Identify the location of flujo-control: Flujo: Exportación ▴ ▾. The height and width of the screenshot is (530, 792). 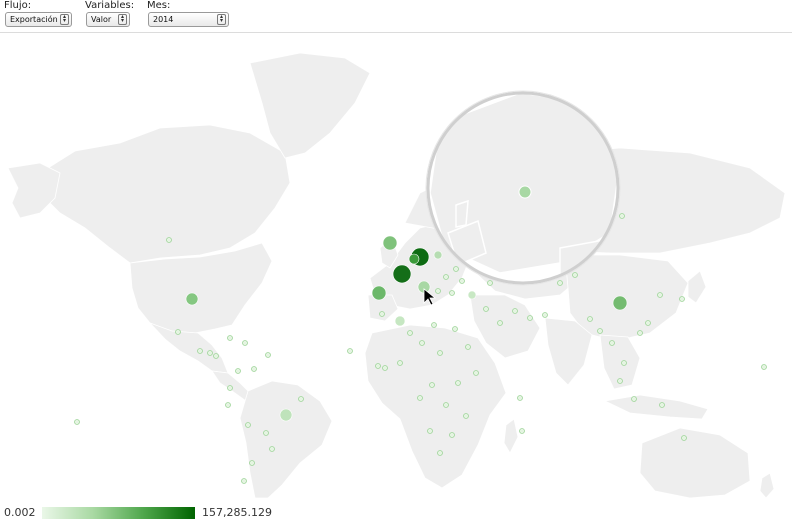
(40, 13).